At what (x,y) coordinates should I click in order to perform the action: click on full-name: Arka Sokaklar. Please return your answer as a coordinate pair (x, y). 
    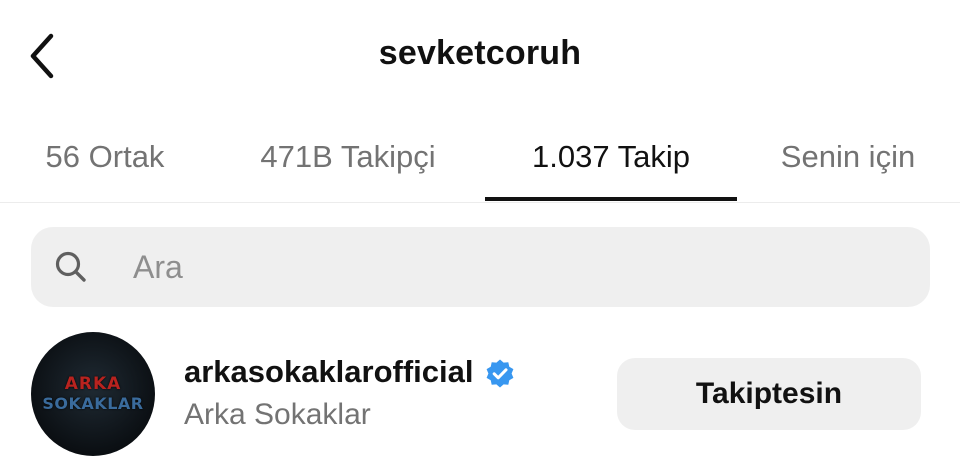
    Looking at the image, I should click on (277, 414).